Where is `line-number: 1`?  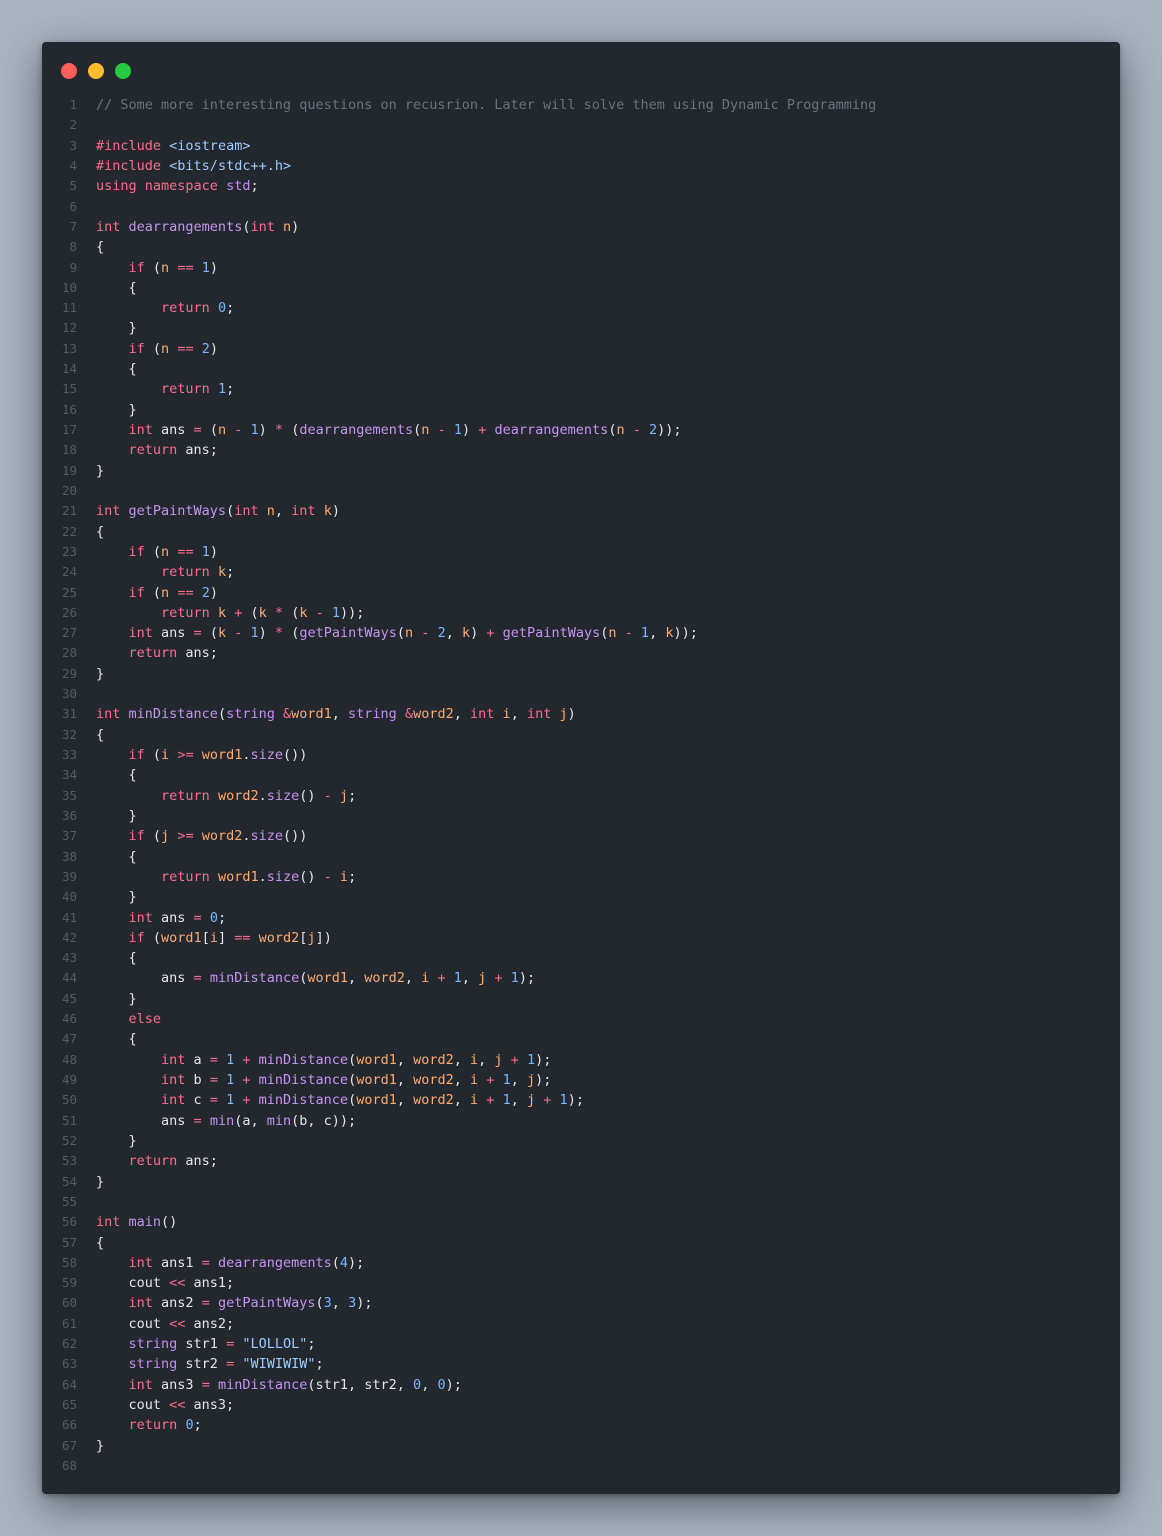 line-number: 1 is located at coordinates (73, 104).